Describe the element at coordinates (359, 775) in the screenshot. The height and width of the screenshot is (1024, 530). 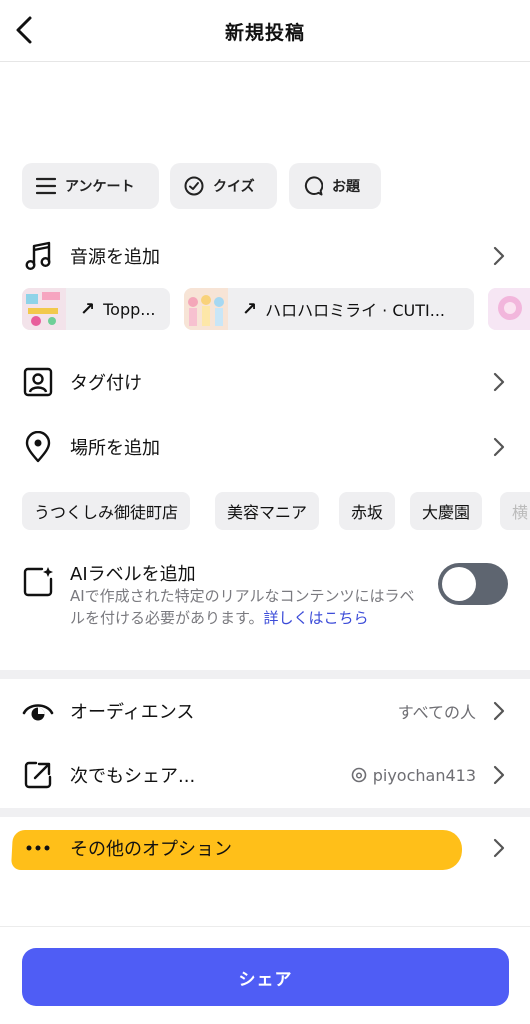
I see `threads-icon` at that location.